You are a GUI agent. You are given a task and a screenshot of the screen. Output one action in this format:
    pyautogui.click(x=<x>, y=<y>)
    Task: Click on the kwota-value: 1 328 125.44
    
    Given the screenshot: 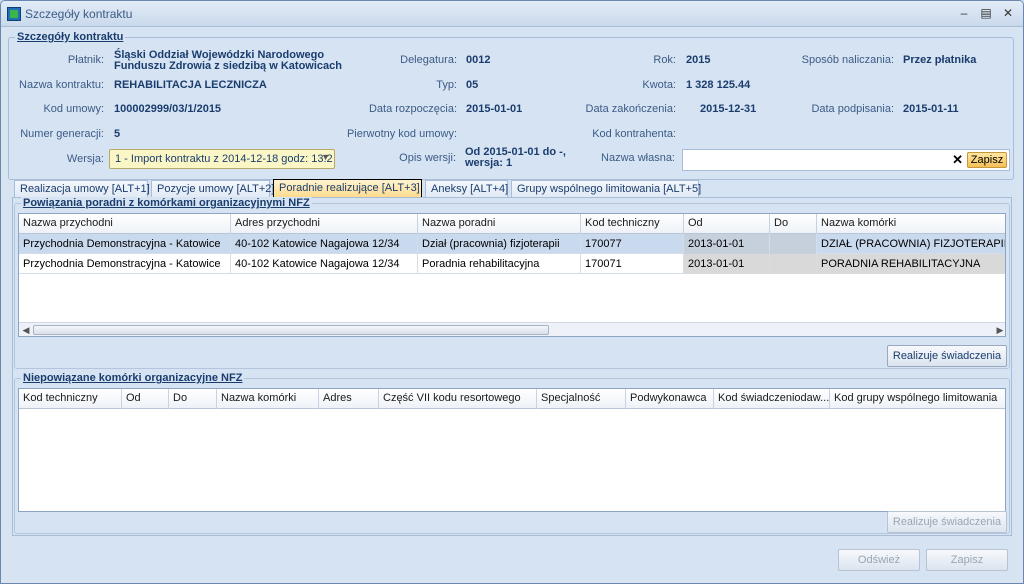 What is the action you would take?
    pyautogui.click(x=718, y=85)
    